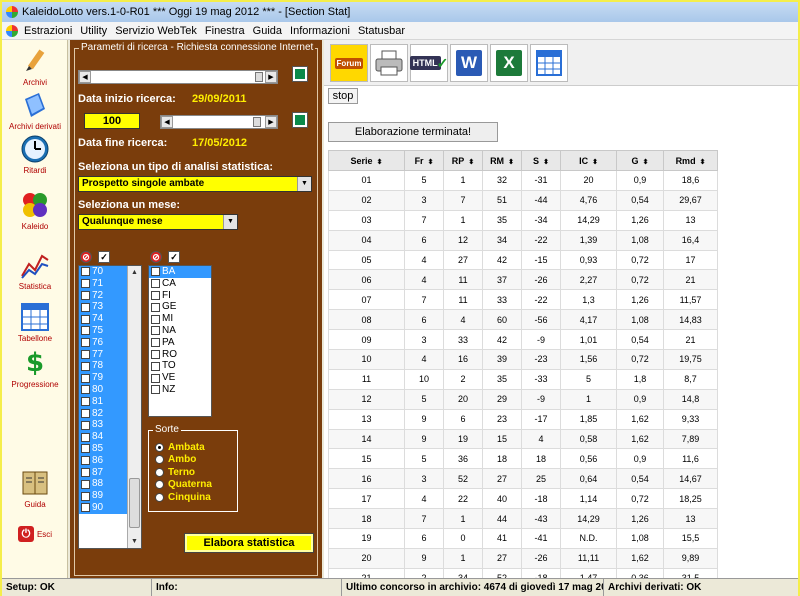 This screenshot has width=800, height=596. I want to click on number-item: ✓ 70, so click(103, 272).